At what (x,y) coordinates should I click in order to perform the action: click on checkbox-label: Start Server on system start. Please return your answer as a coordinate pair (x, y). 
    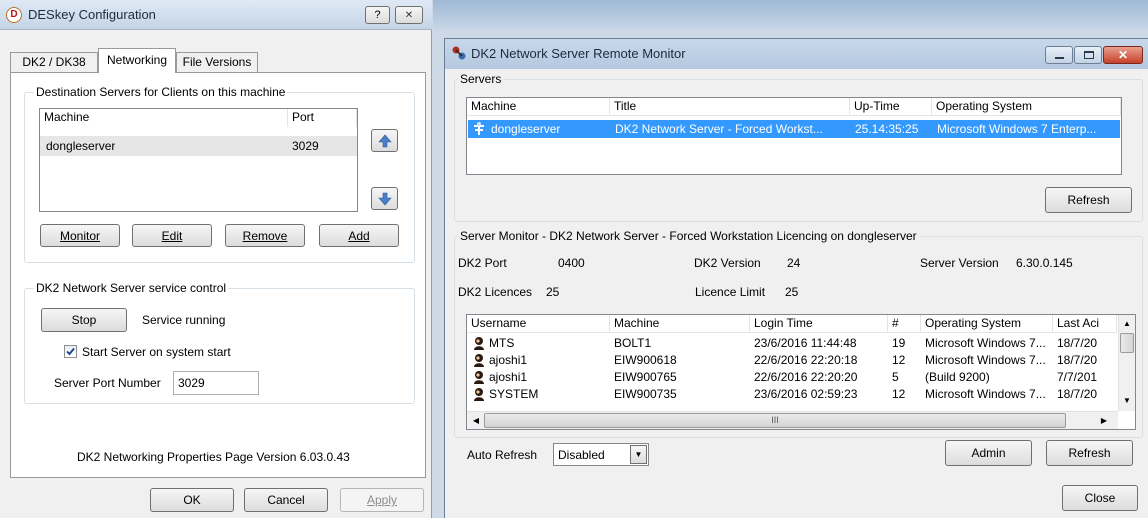
    Looking at the image, I should click on (156, 352).